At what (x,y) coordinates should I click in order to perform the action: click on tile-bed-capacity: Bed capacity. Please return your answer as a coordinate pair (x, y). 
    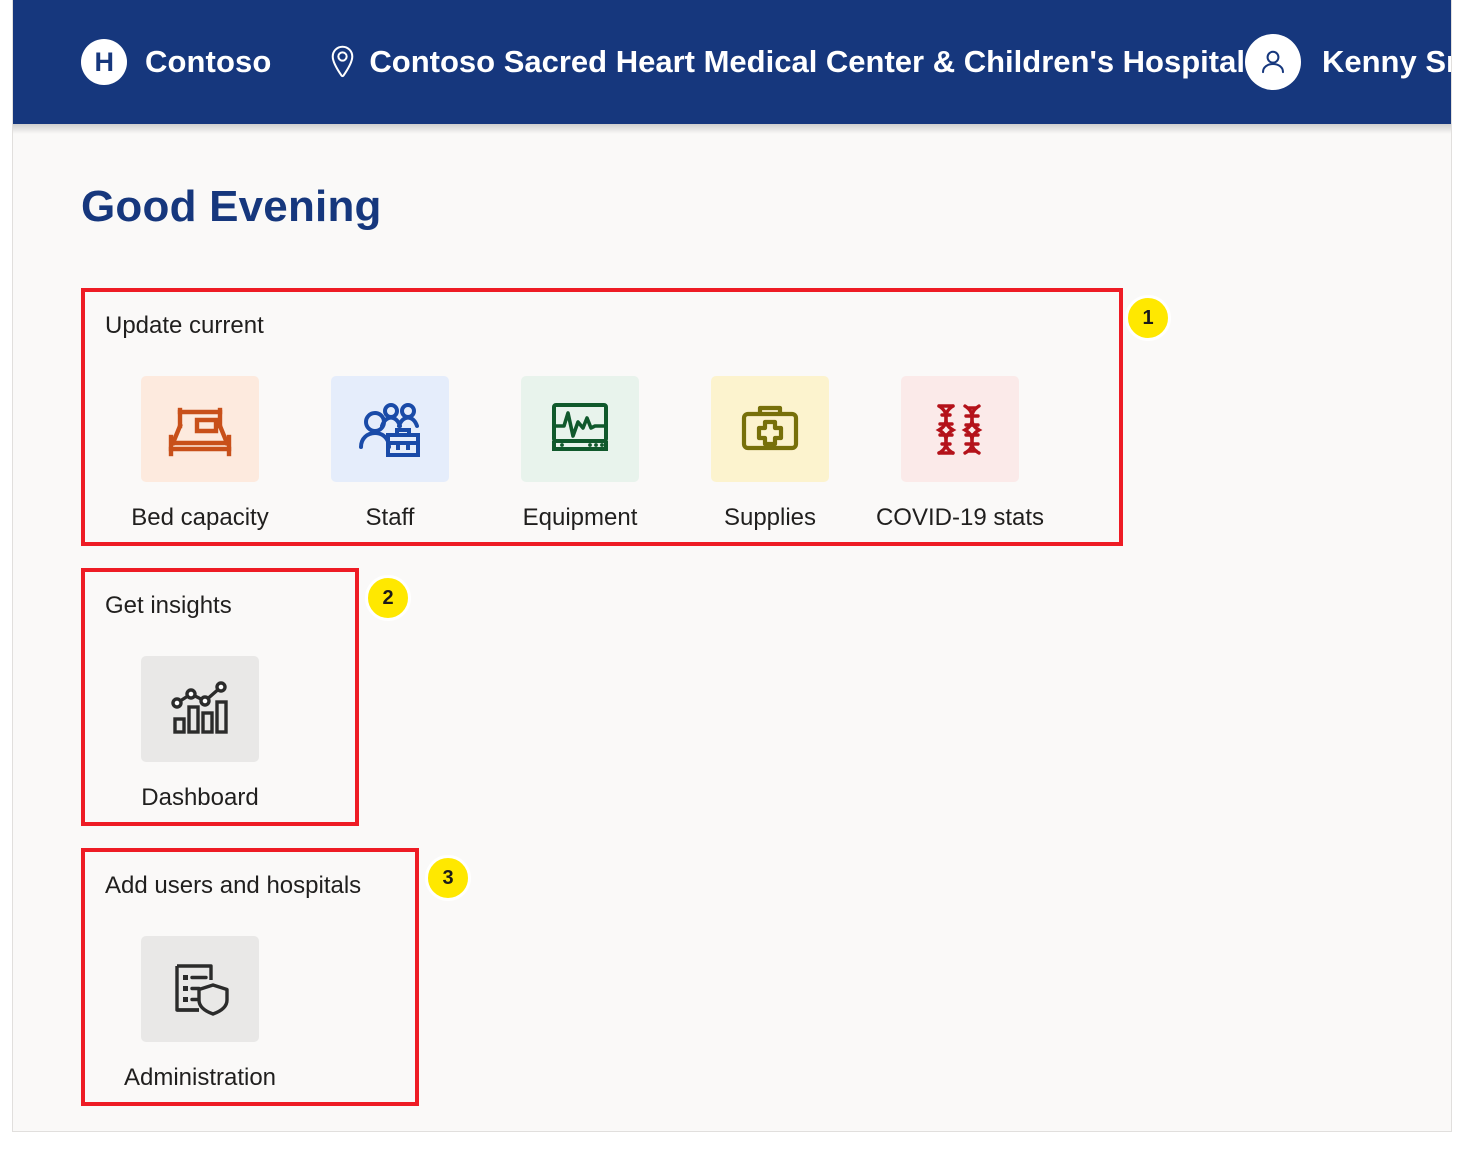
    Looking at the image, I should click on (200, 441).